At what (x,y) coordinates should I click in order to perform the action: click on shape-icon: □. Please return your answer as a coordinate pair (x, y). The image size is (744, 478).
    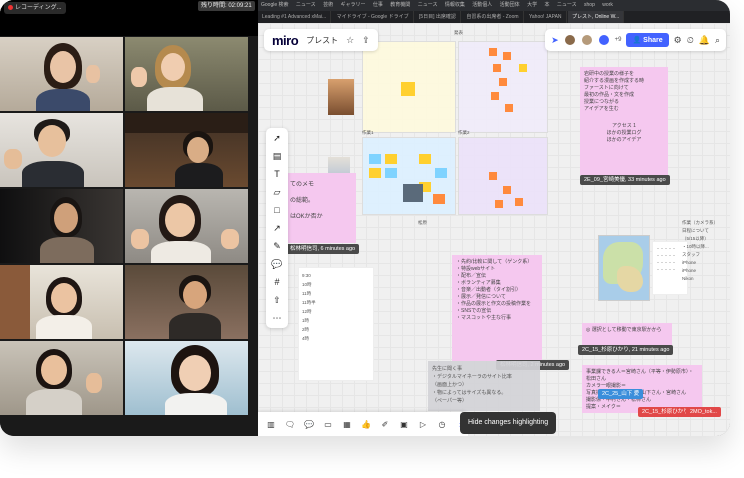
    Looking at the image, I should click on (277, 210).